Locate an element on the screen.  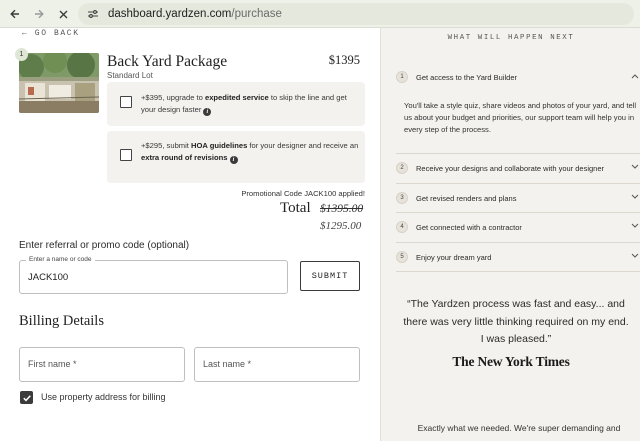
expedited-service-checkbox is located at coordinates (126, 102).